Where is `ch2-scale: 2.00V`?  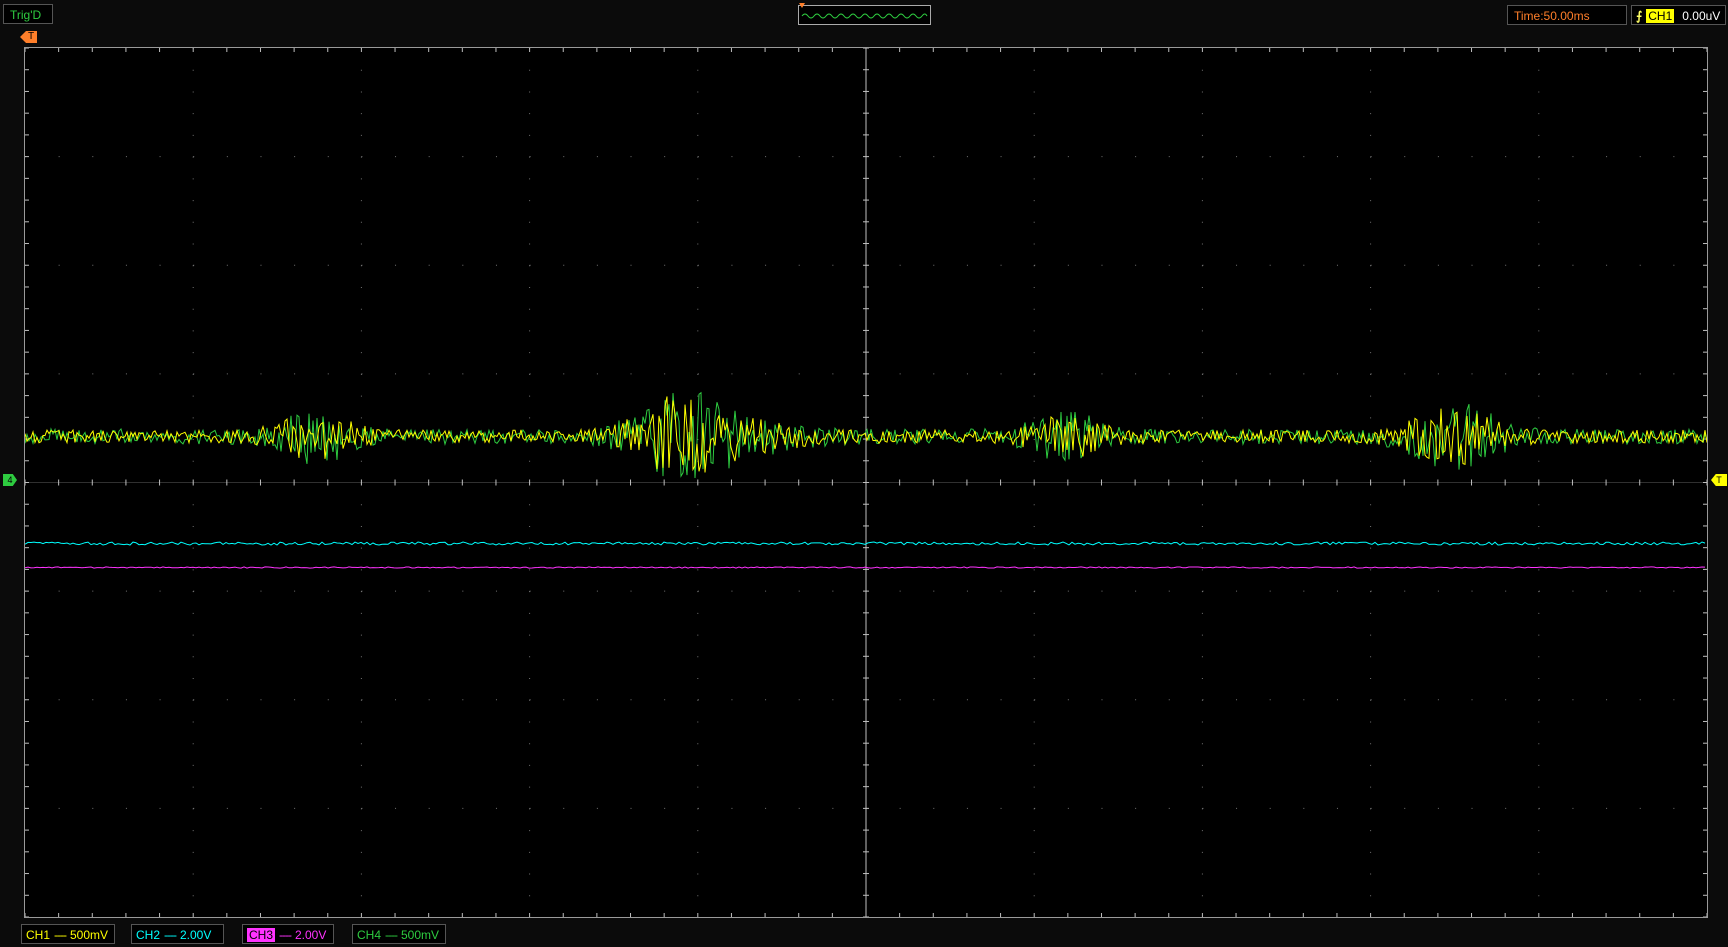
ch2-scale: 2.00V is located at coordinates (196, 935).